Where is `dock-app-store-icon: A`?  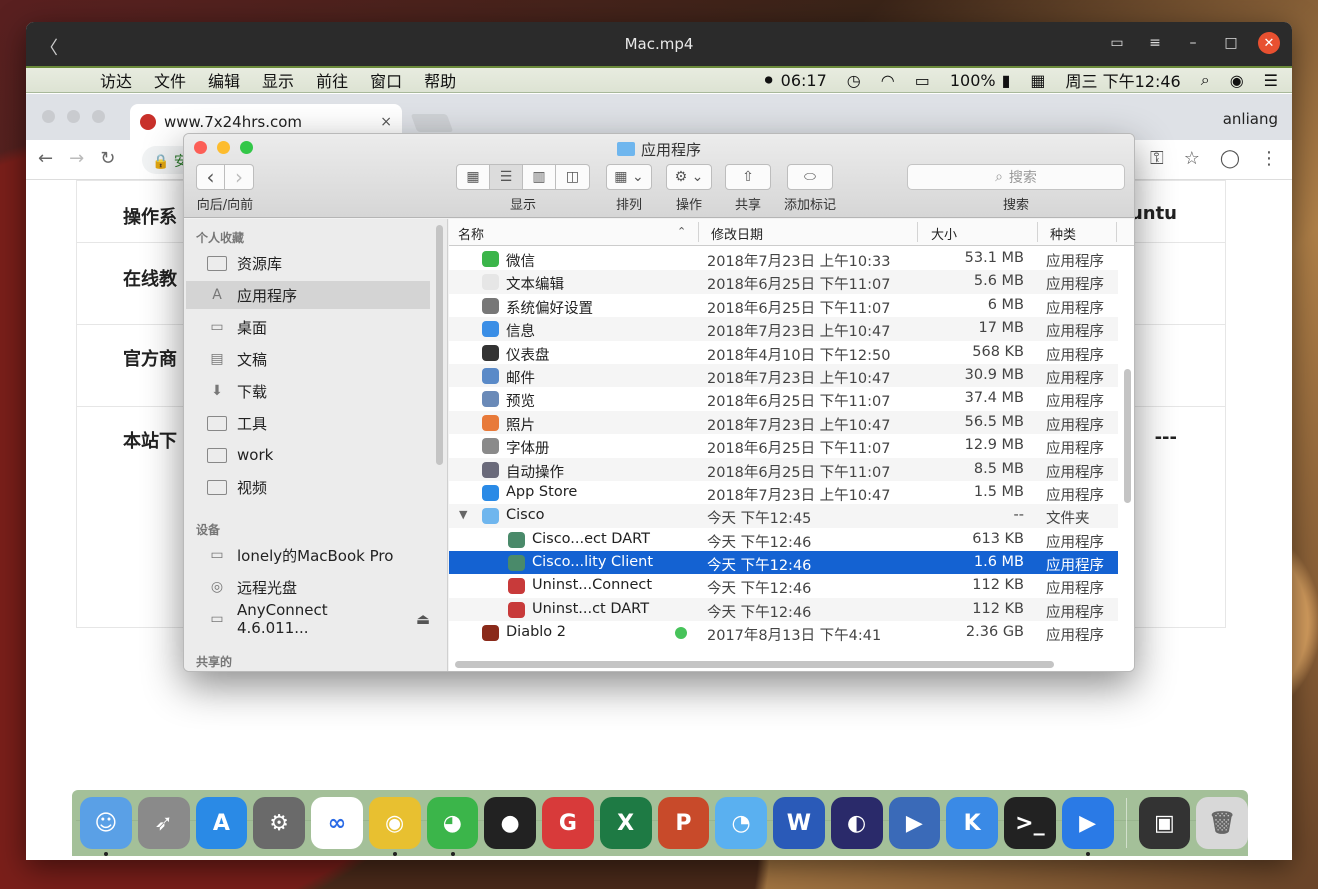
dock-app-store-icon: A is located at coordinates (221, 823).